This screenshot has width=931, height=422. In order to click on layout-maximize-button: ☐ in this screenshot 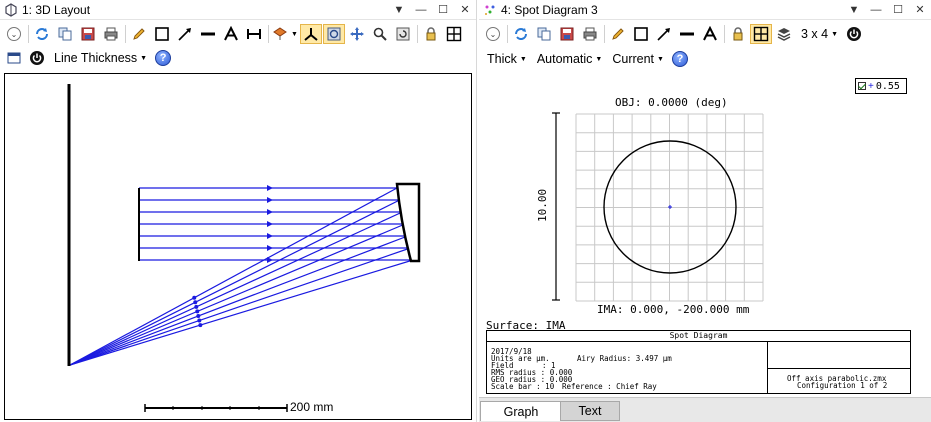, I will do `click(443, 10)`.